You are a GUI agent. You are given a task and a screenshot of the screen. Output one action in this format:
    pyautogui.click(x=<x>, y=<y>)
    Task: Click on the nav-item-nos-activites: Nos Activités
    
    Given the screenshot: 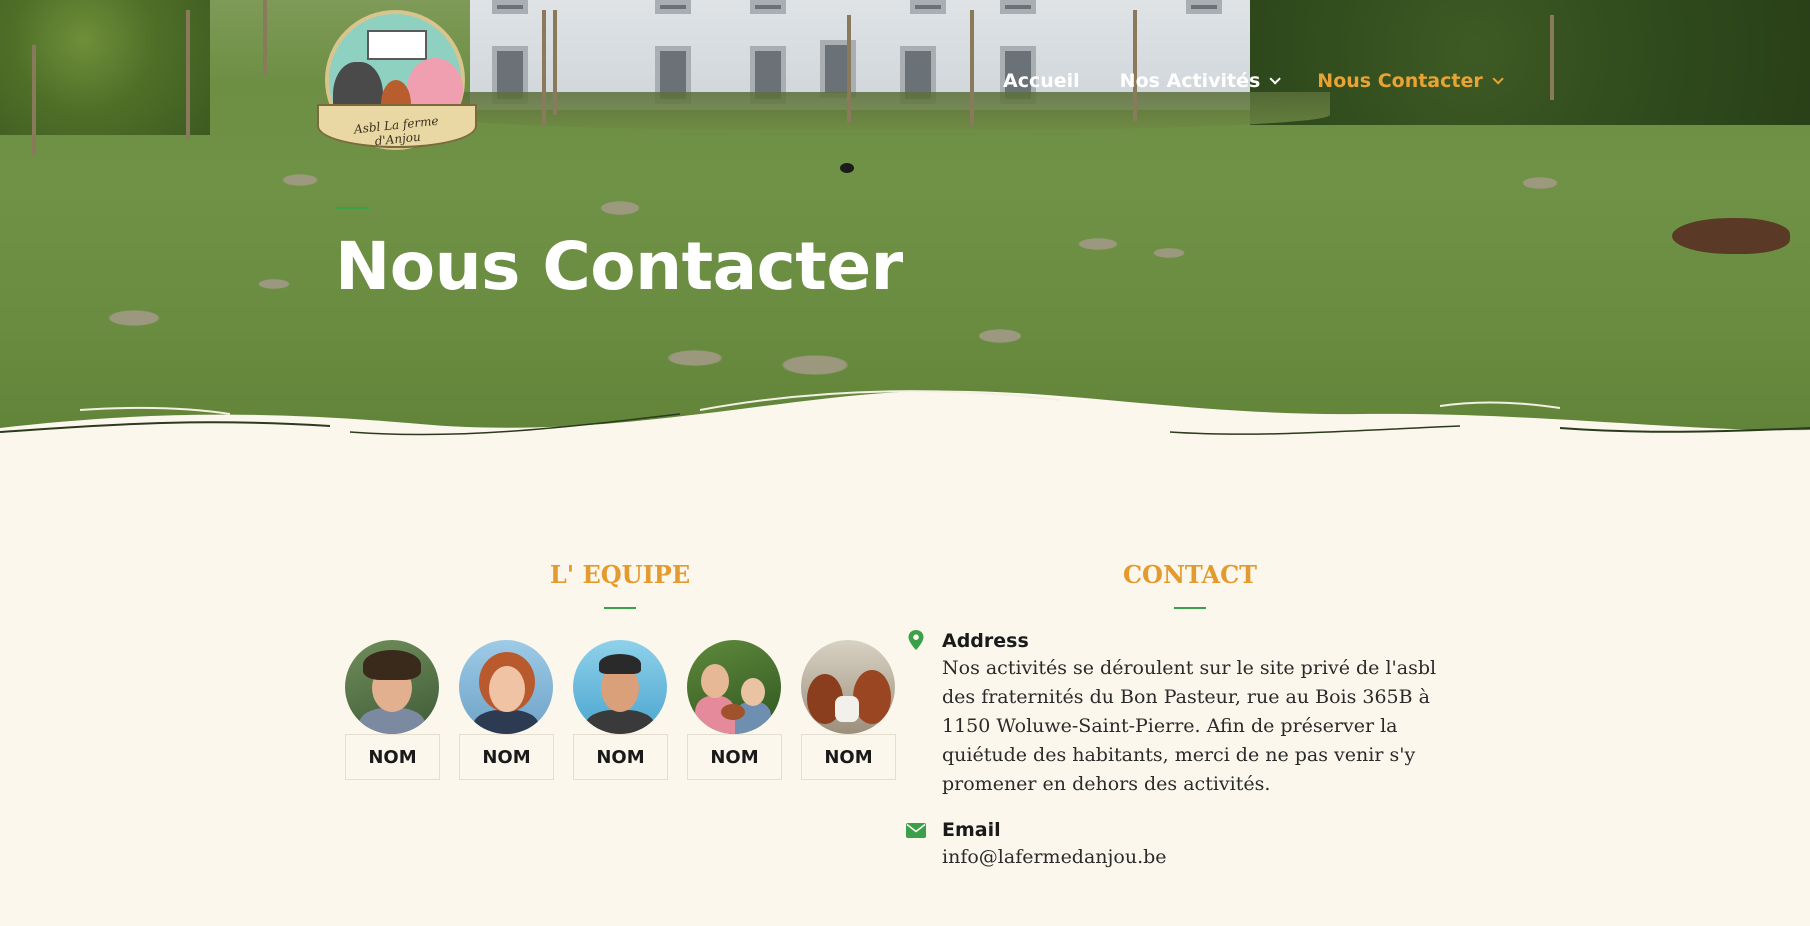 What is the action you would take?
    pyautogui.click(x=1200, y=81)
    